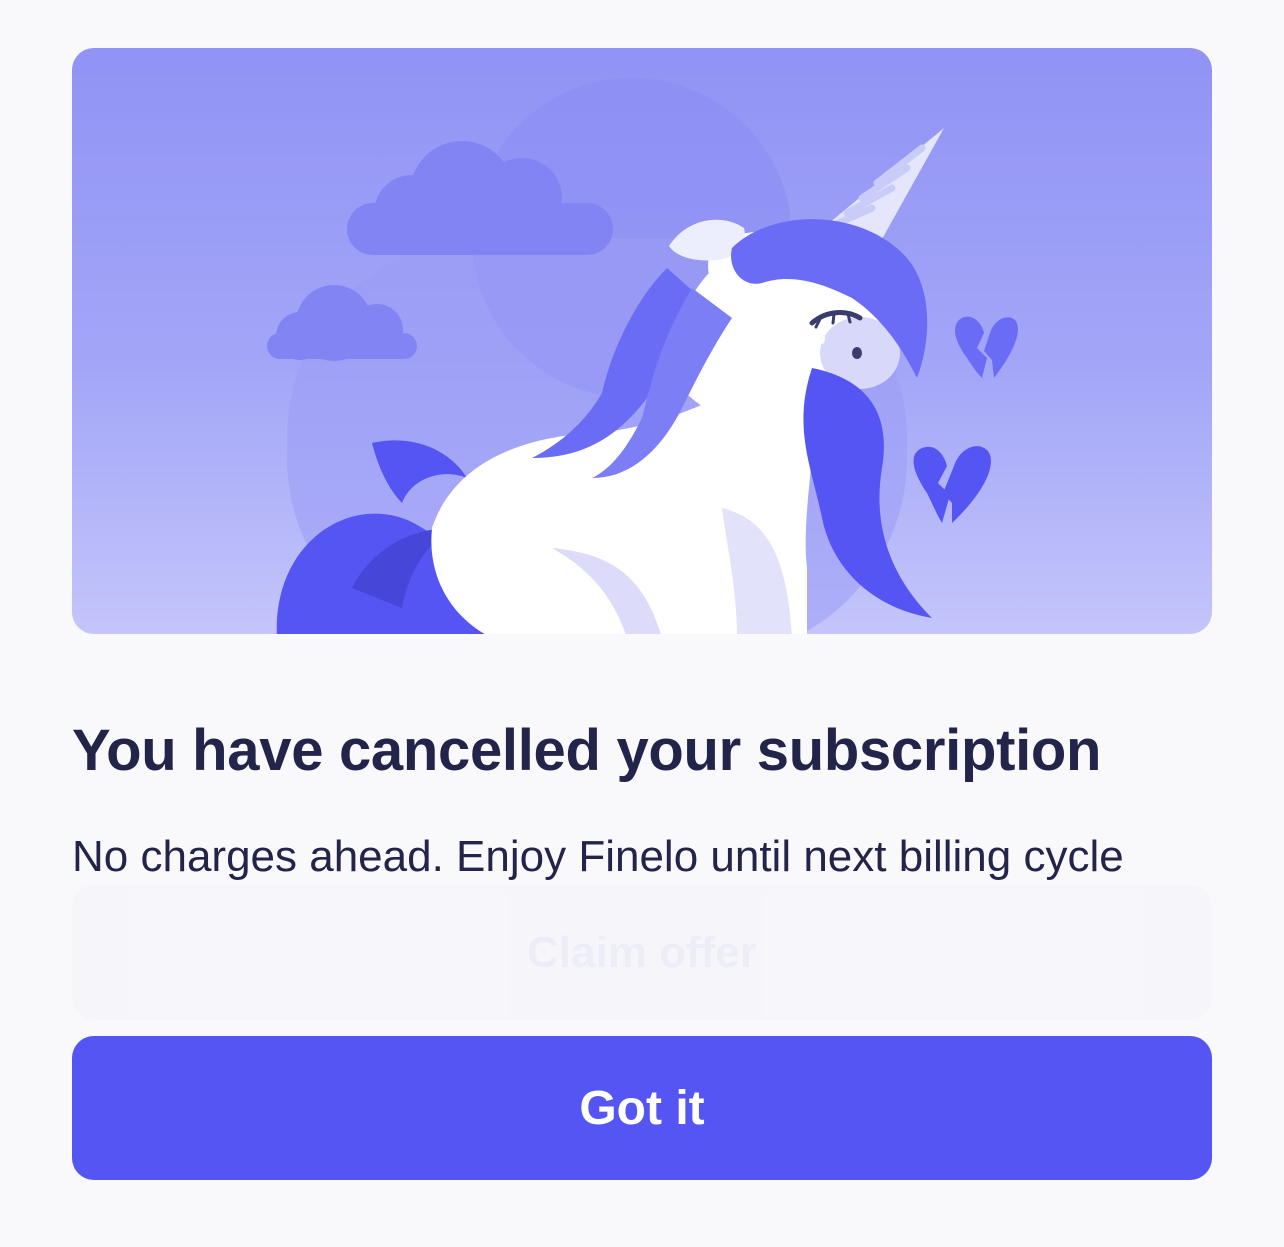  I want to click on unicorn-nostril, so click(857, 353).